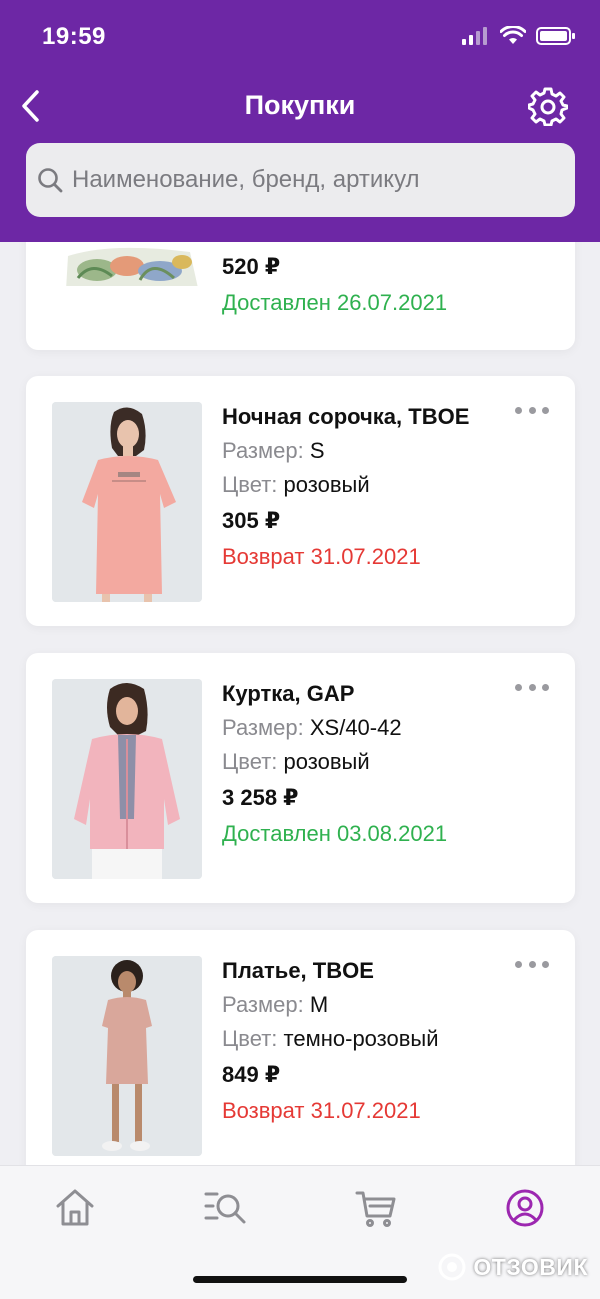 This screenshot has height=1299, width=600. I want to click on tab-cart, so click(376, 1208).